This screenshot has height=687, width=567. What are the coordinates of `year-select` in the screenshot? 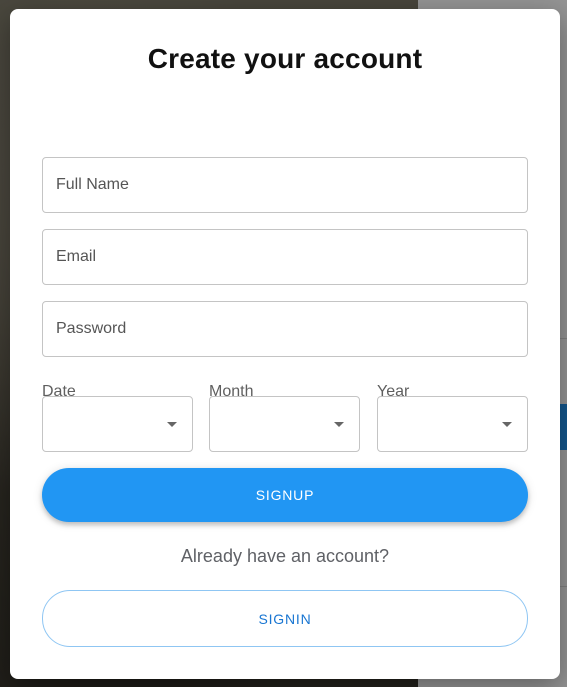 It's located at (452, 424).